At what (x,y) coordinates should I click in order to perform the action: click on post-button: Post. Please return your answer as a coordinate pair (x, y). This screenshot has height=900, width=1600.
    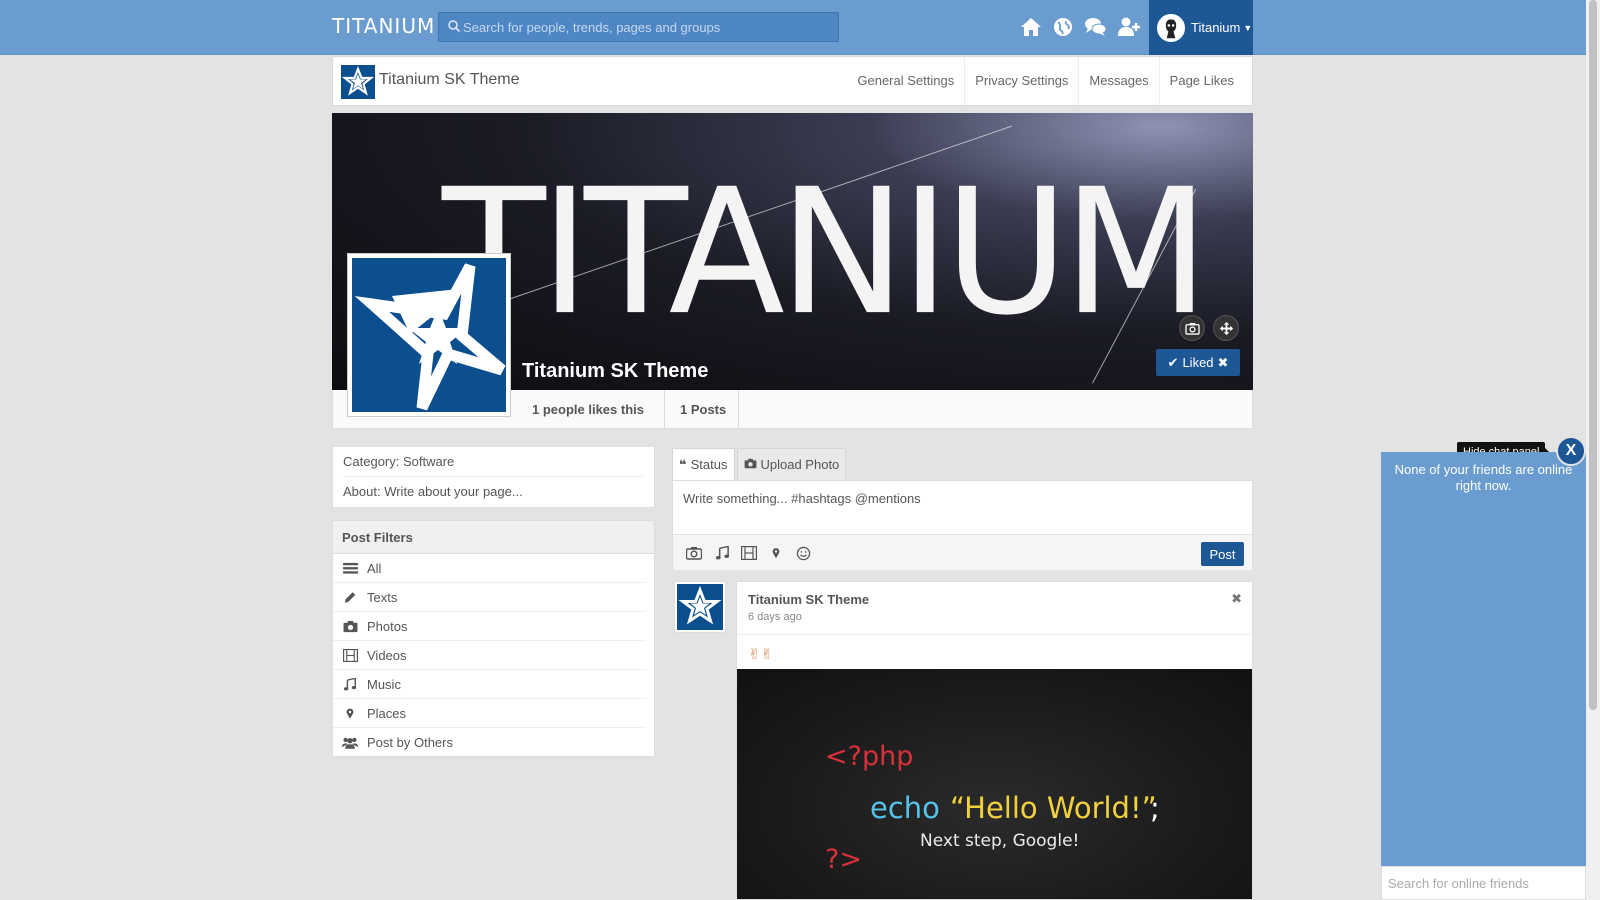
    Looking at the image, I should click on (1222, 554).